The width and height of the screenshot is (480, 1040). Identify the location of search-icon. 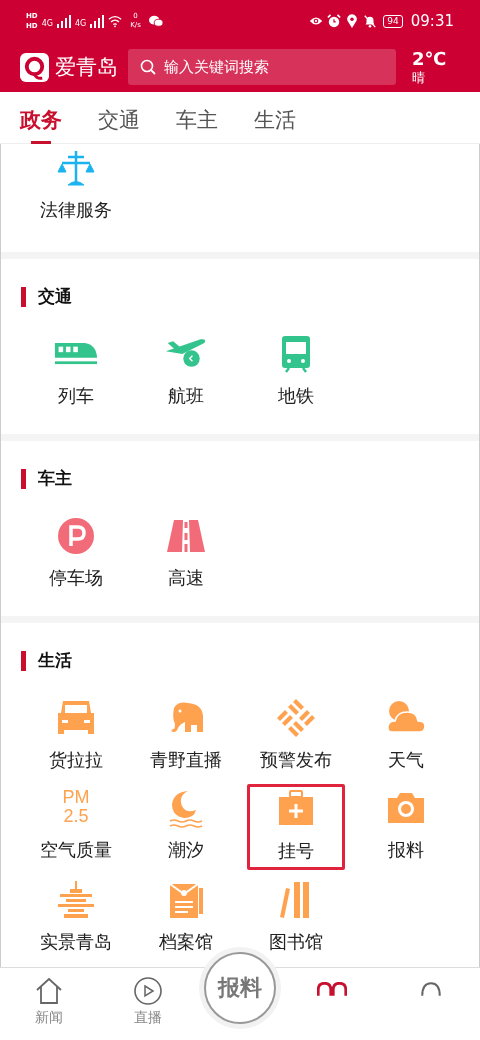
(148, 67).